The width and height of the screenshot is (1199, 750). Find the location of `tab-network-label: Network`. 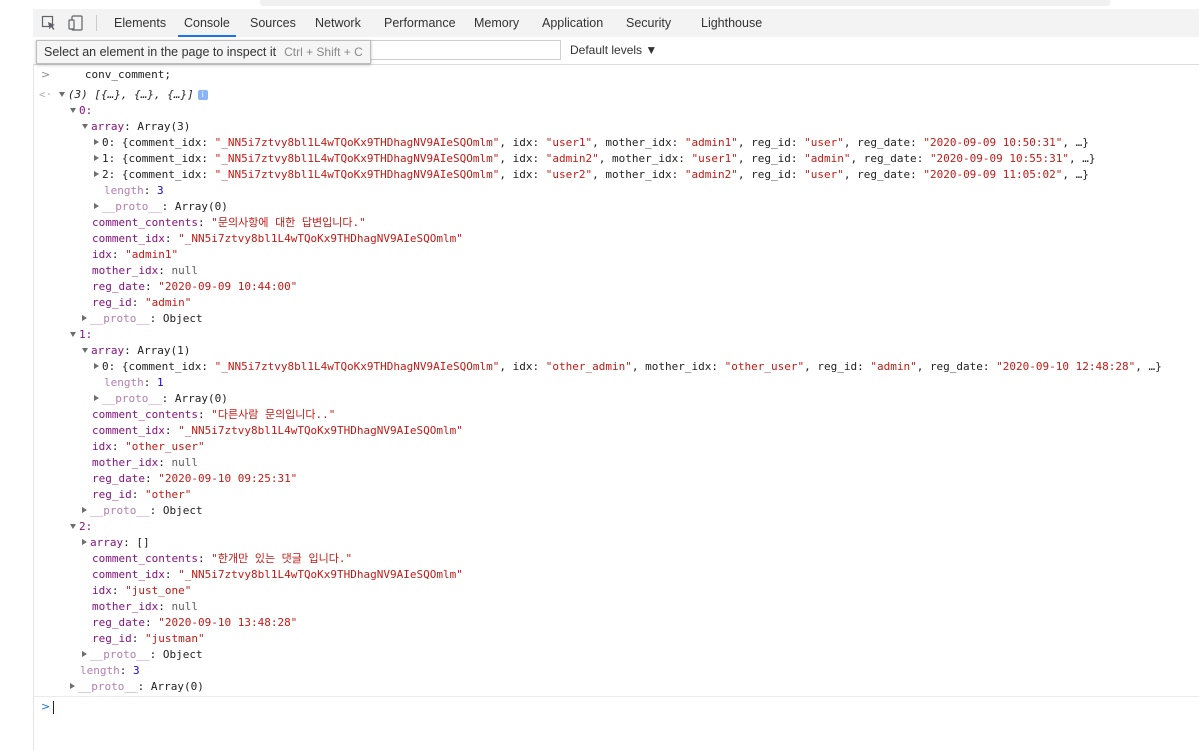

tab-network-label: Network is located at coordinates (338, 23).